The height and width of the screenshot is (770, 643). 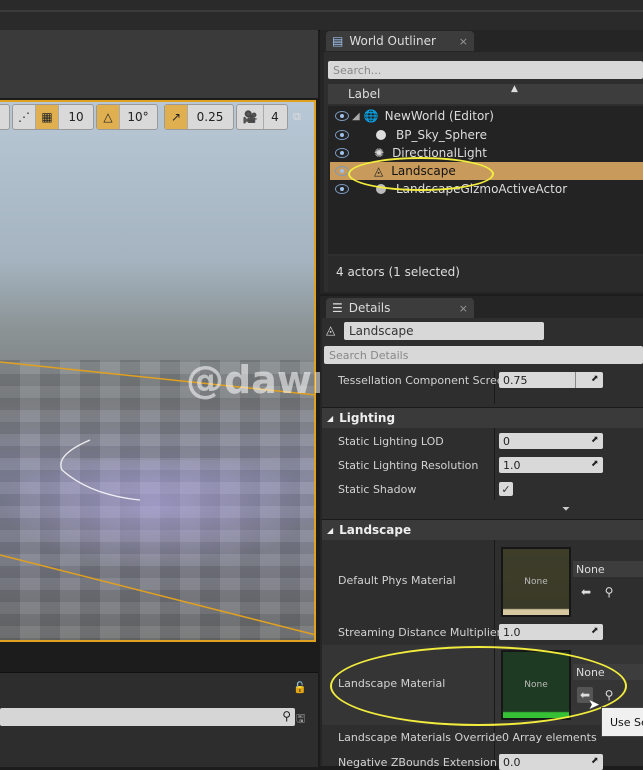 I want to click on toolbar-partial-button, so click(x=5, y=117).